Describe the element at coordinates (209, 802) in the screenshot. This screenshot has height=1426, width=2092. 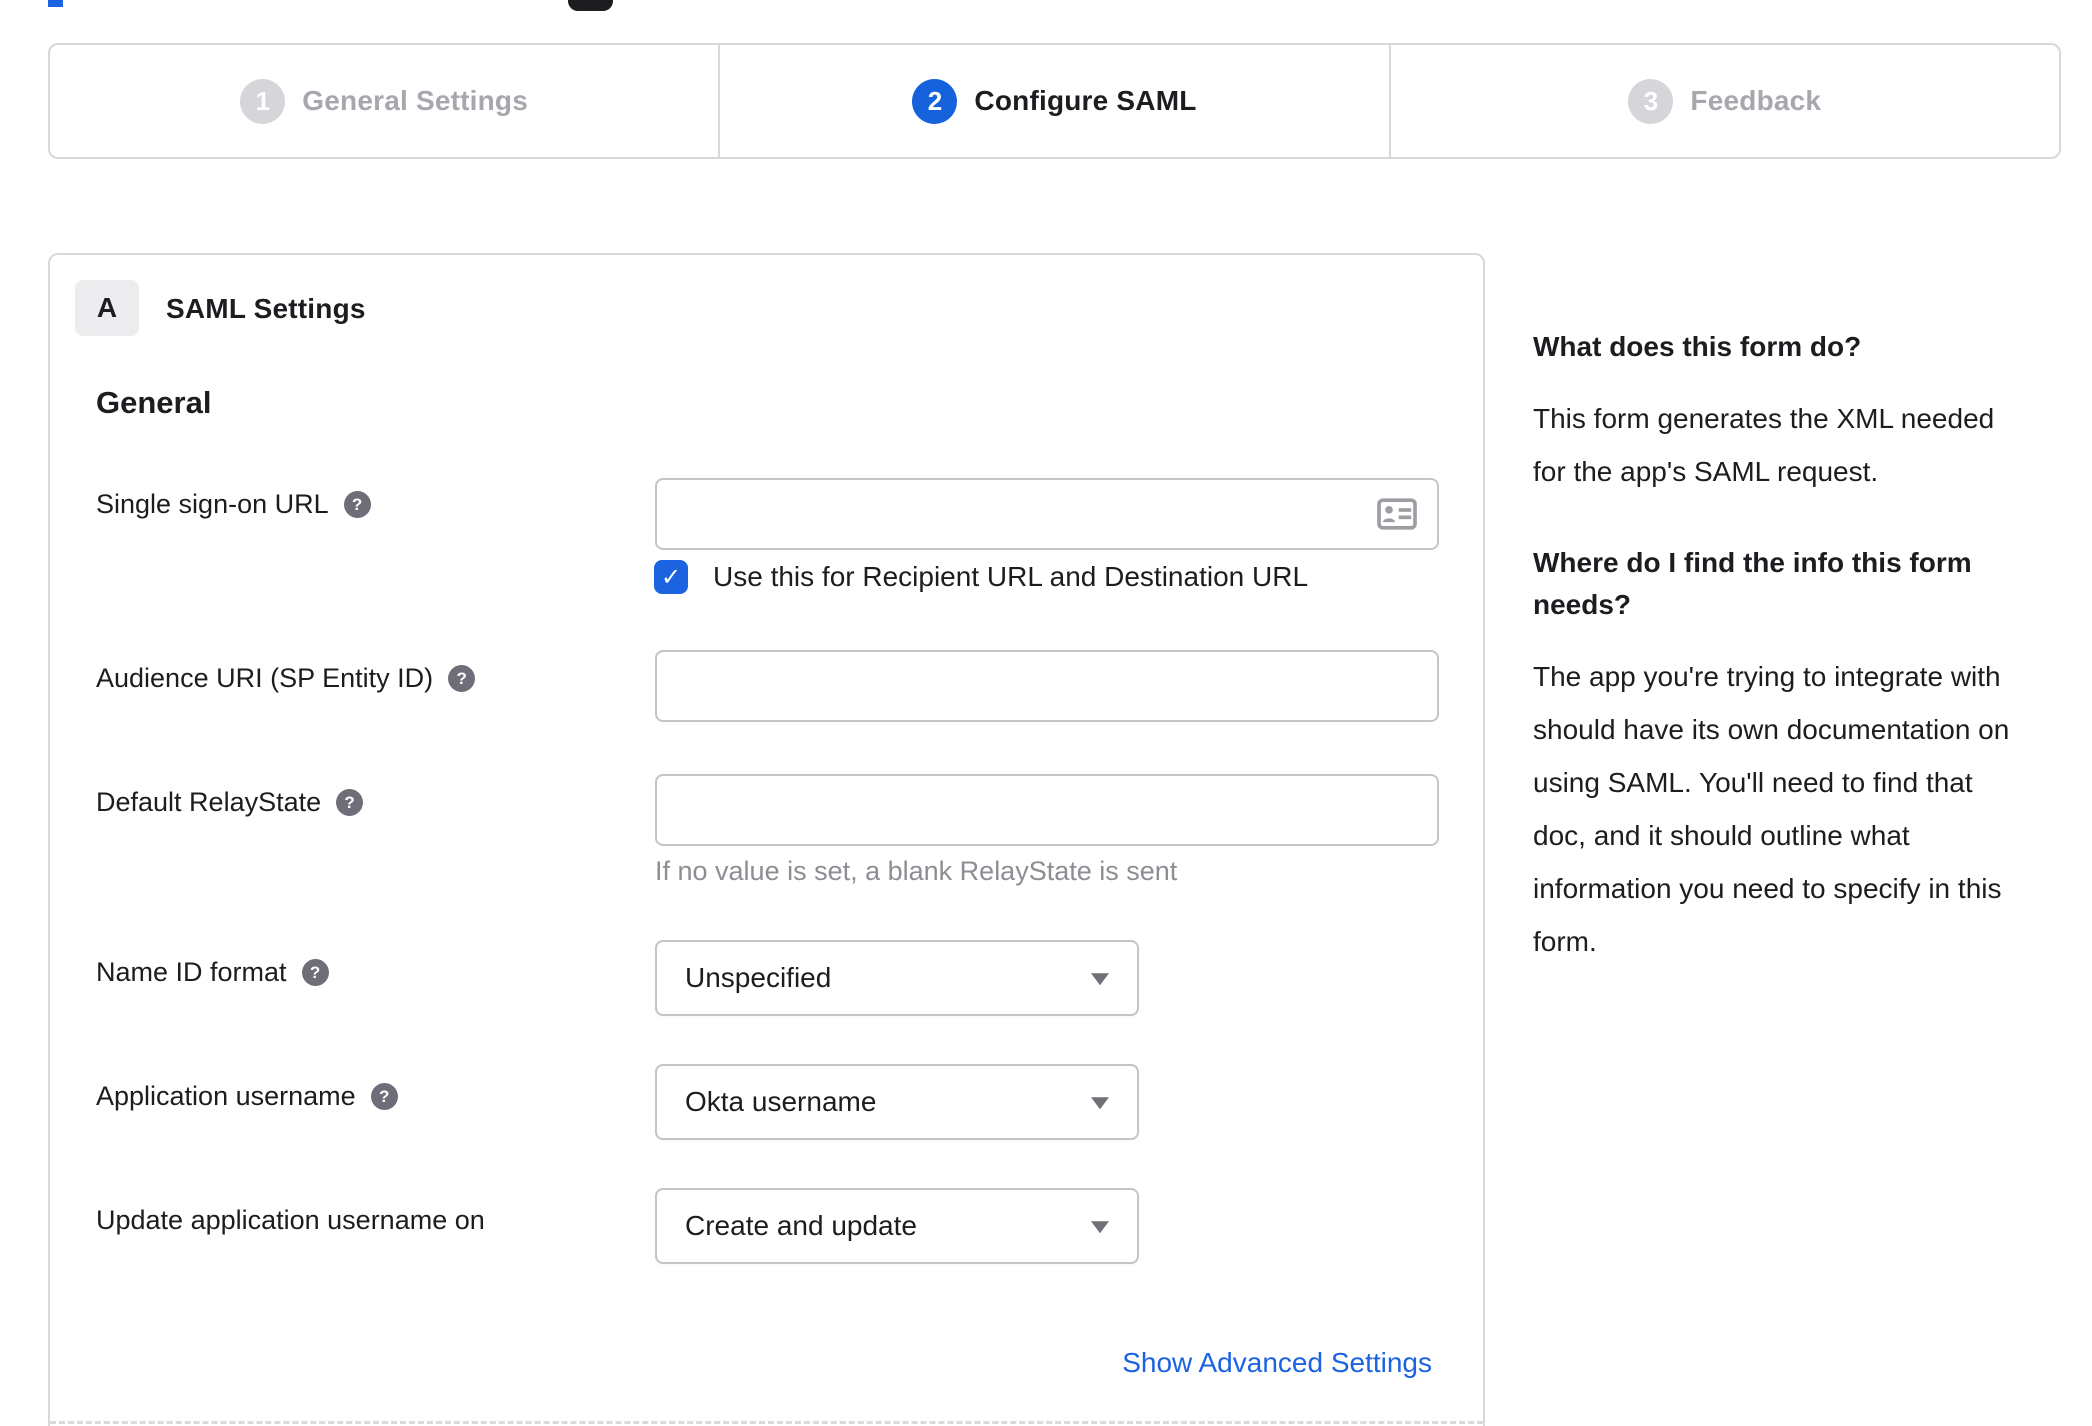
I see `relay-state-label: Default RelayState` at that location.